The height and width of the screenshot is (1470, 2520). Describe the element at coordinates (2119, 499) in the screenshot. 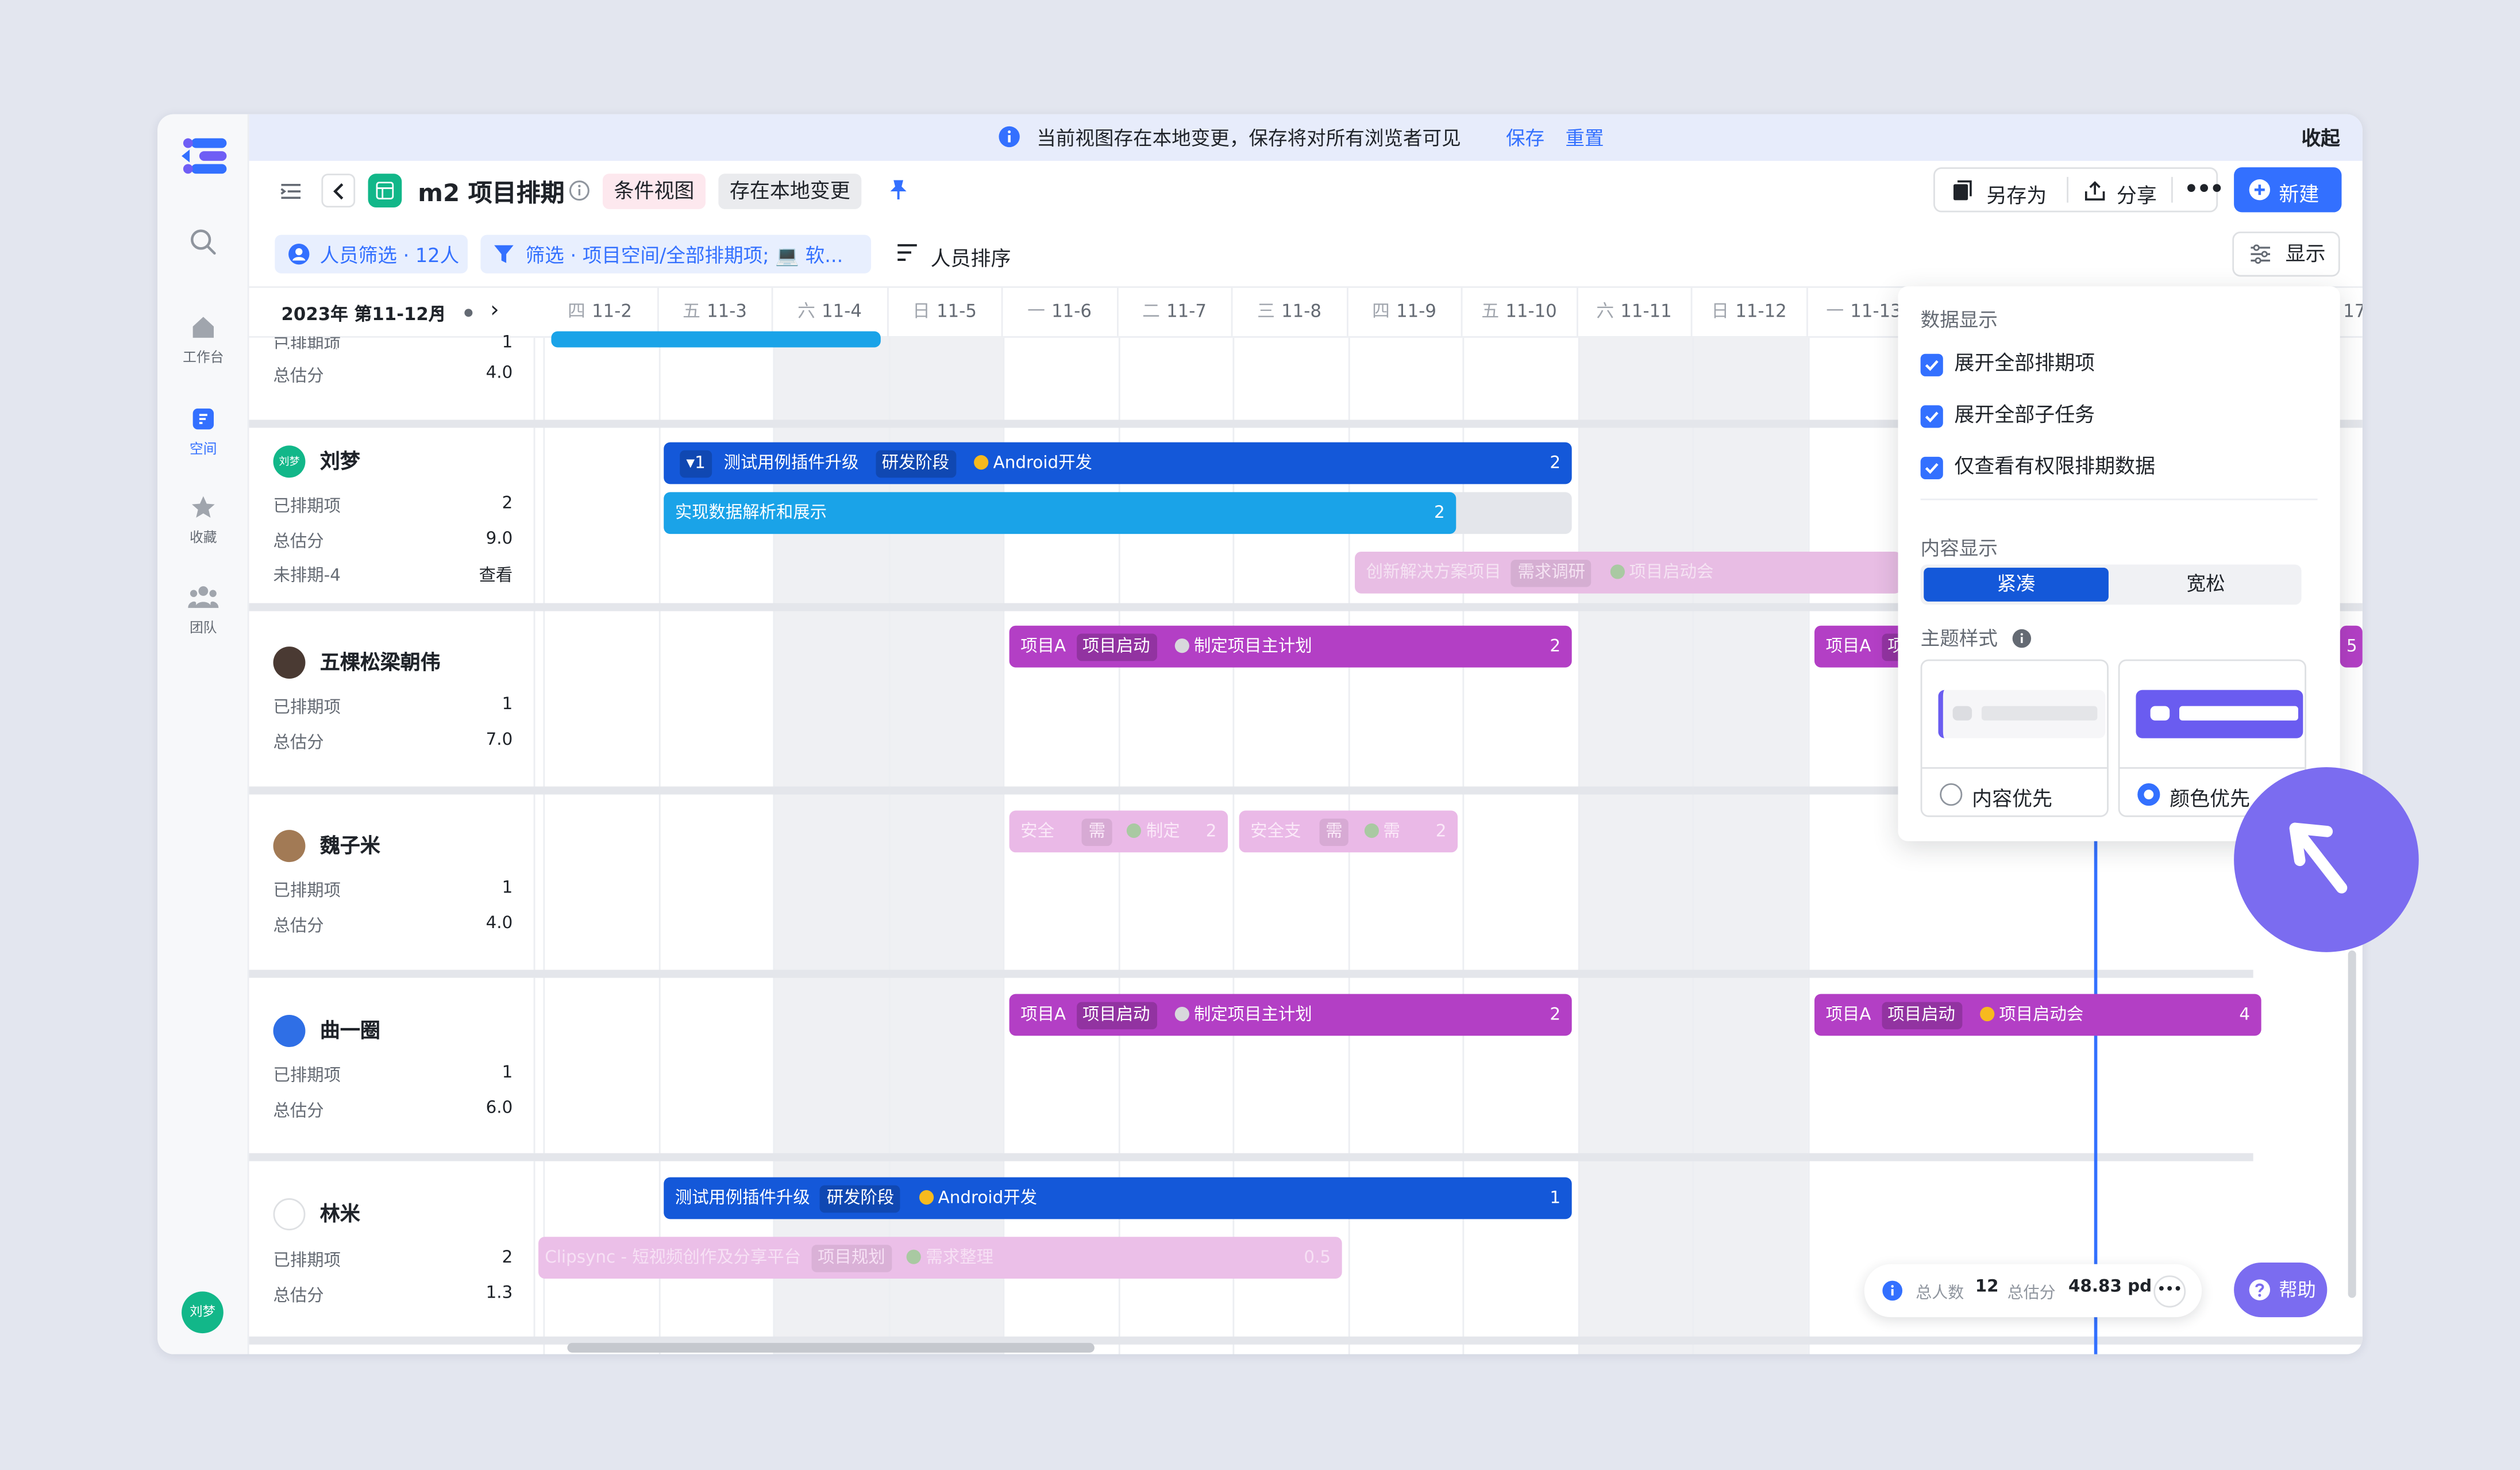

I see `divider` at that location.